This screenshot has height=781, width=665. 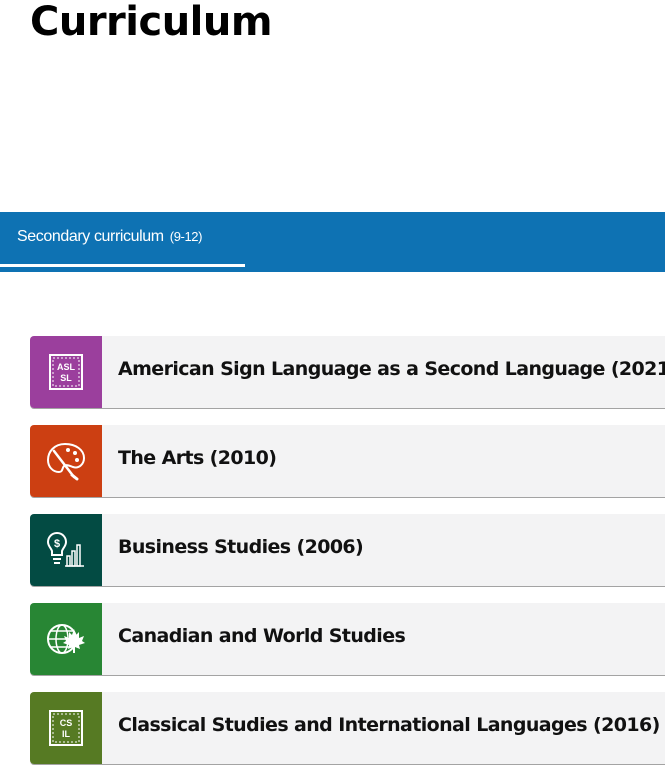 I want to click on subject-icon-box: CS IL, so click(x=66, y=728).